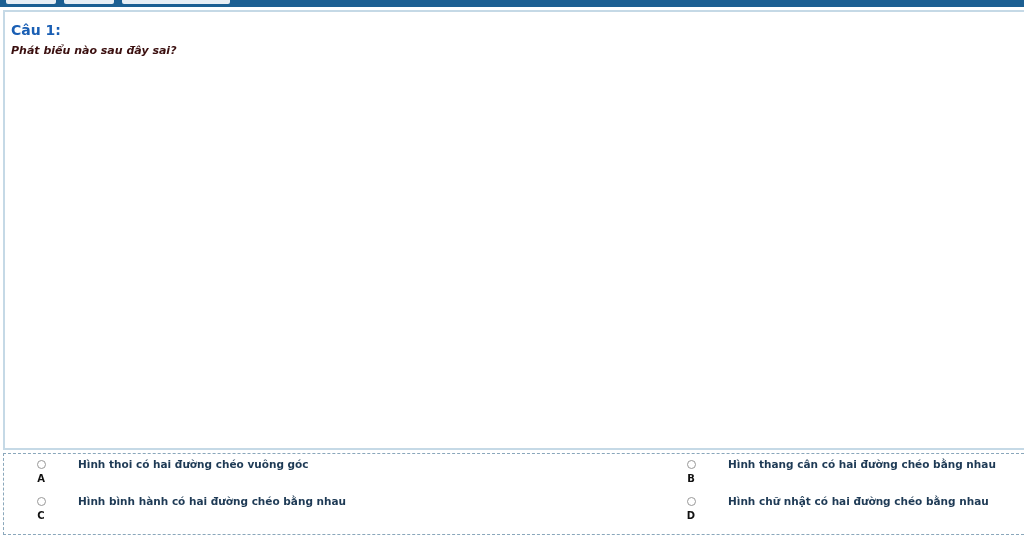 This screenshot has width=1024, height=542. What do you see at coordinates (858, 501) in the screenshot?
I see `option-text: Hình chữ nhật có hai đường chéo bằng nhau` at bounding box center [858, 501].